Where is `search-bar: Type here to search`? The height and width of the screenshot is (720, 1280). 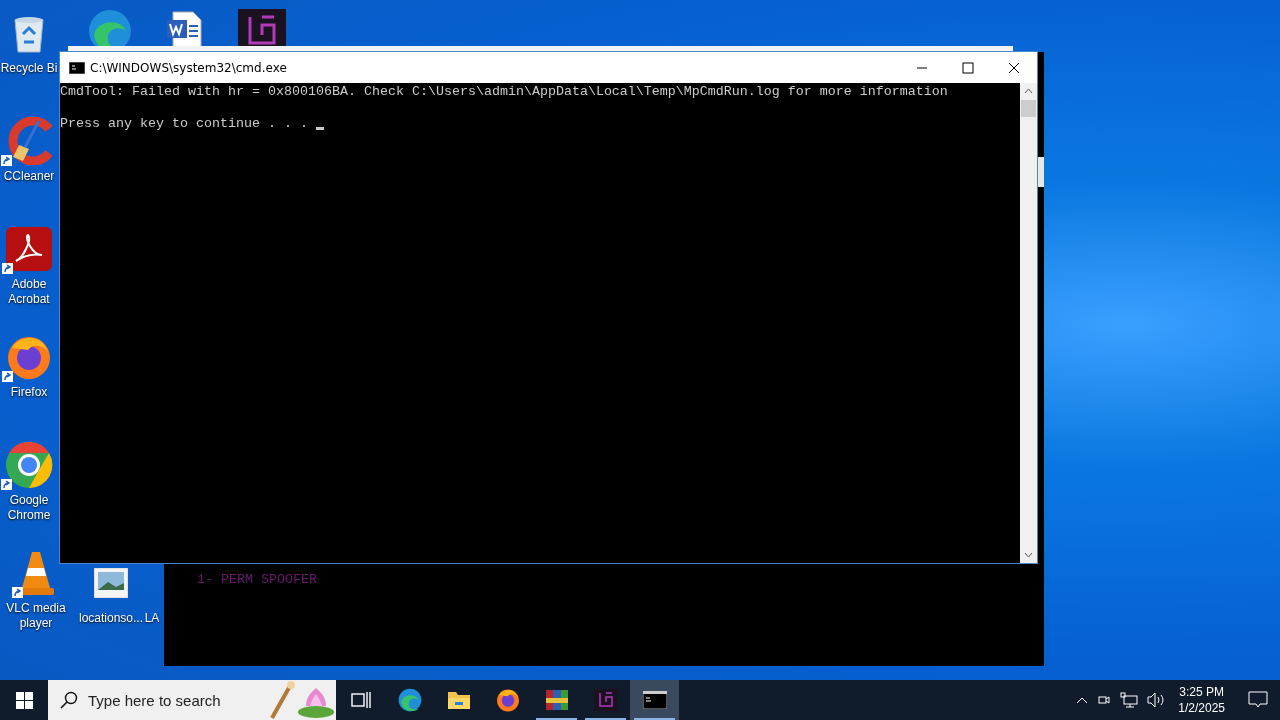 search-bar: Type here to search is located at coordinates (192, 700).